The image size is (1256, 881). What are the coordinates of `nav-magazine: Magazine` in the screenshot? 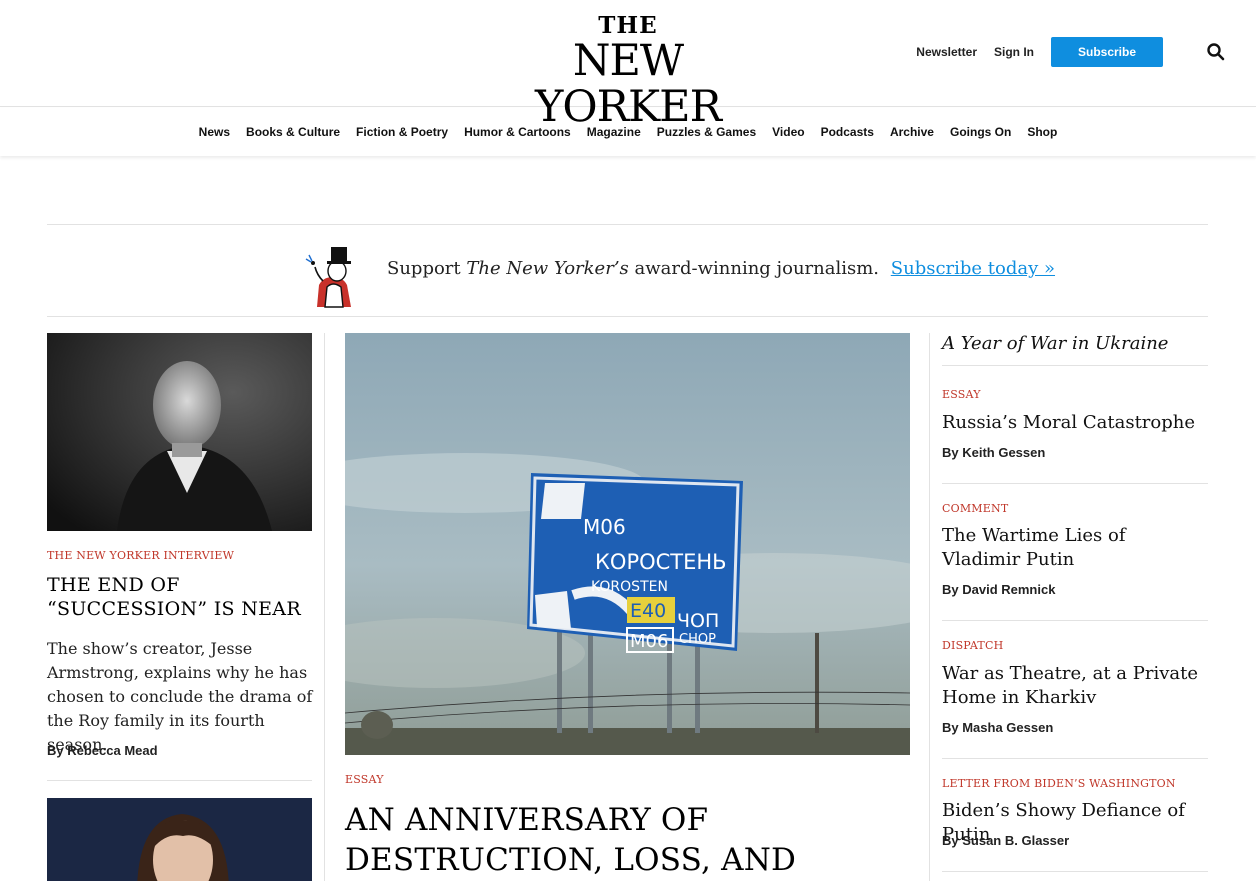 It's located at (614, 132).